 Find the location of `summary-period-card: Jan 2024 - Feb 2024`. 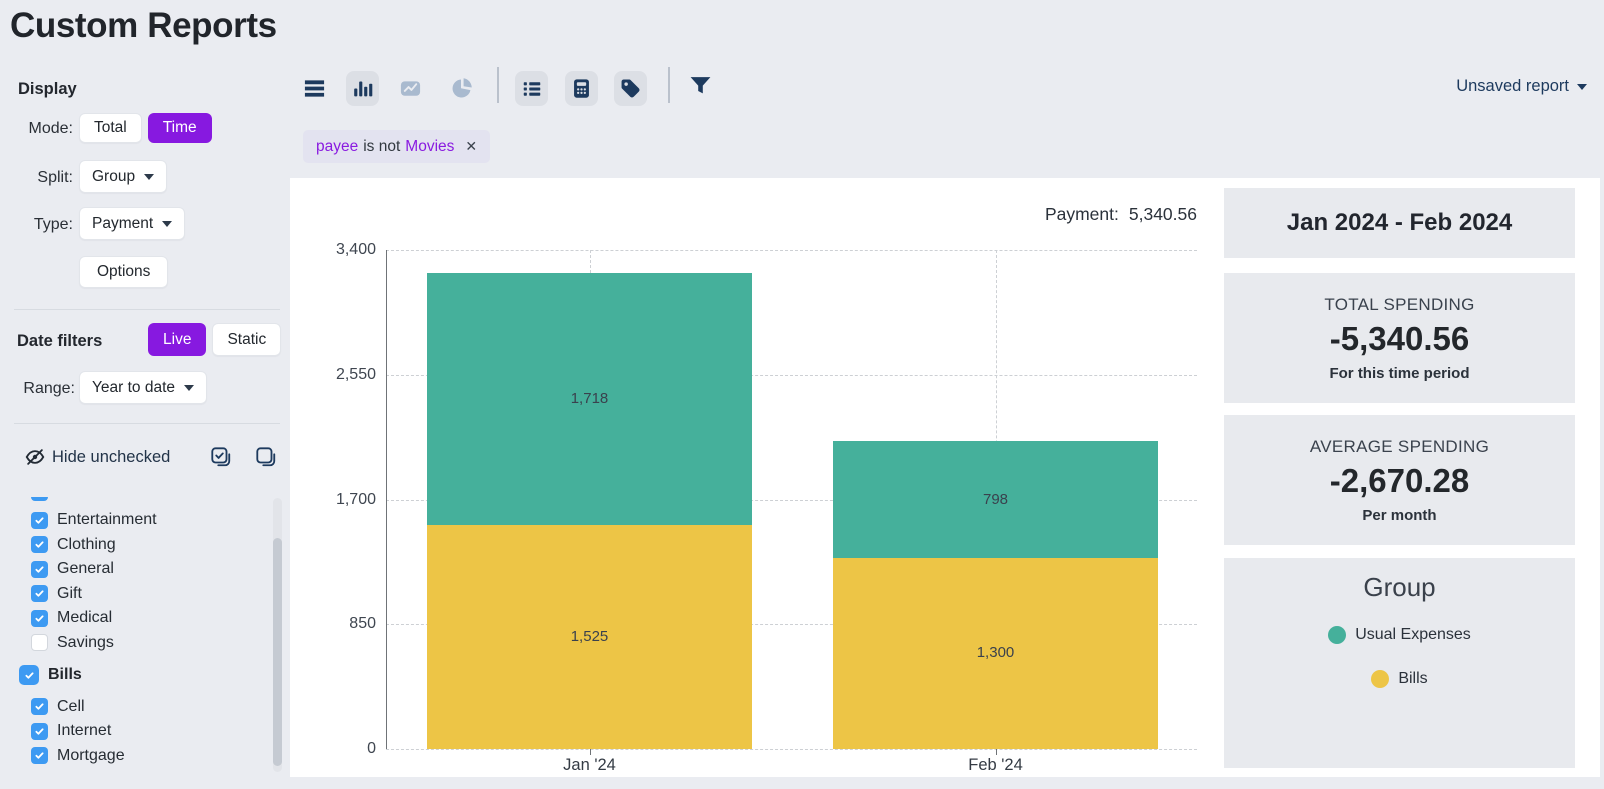

summary-period-card: Jan 2024 - Feb 2024 is located at coordinates (1399, 223).